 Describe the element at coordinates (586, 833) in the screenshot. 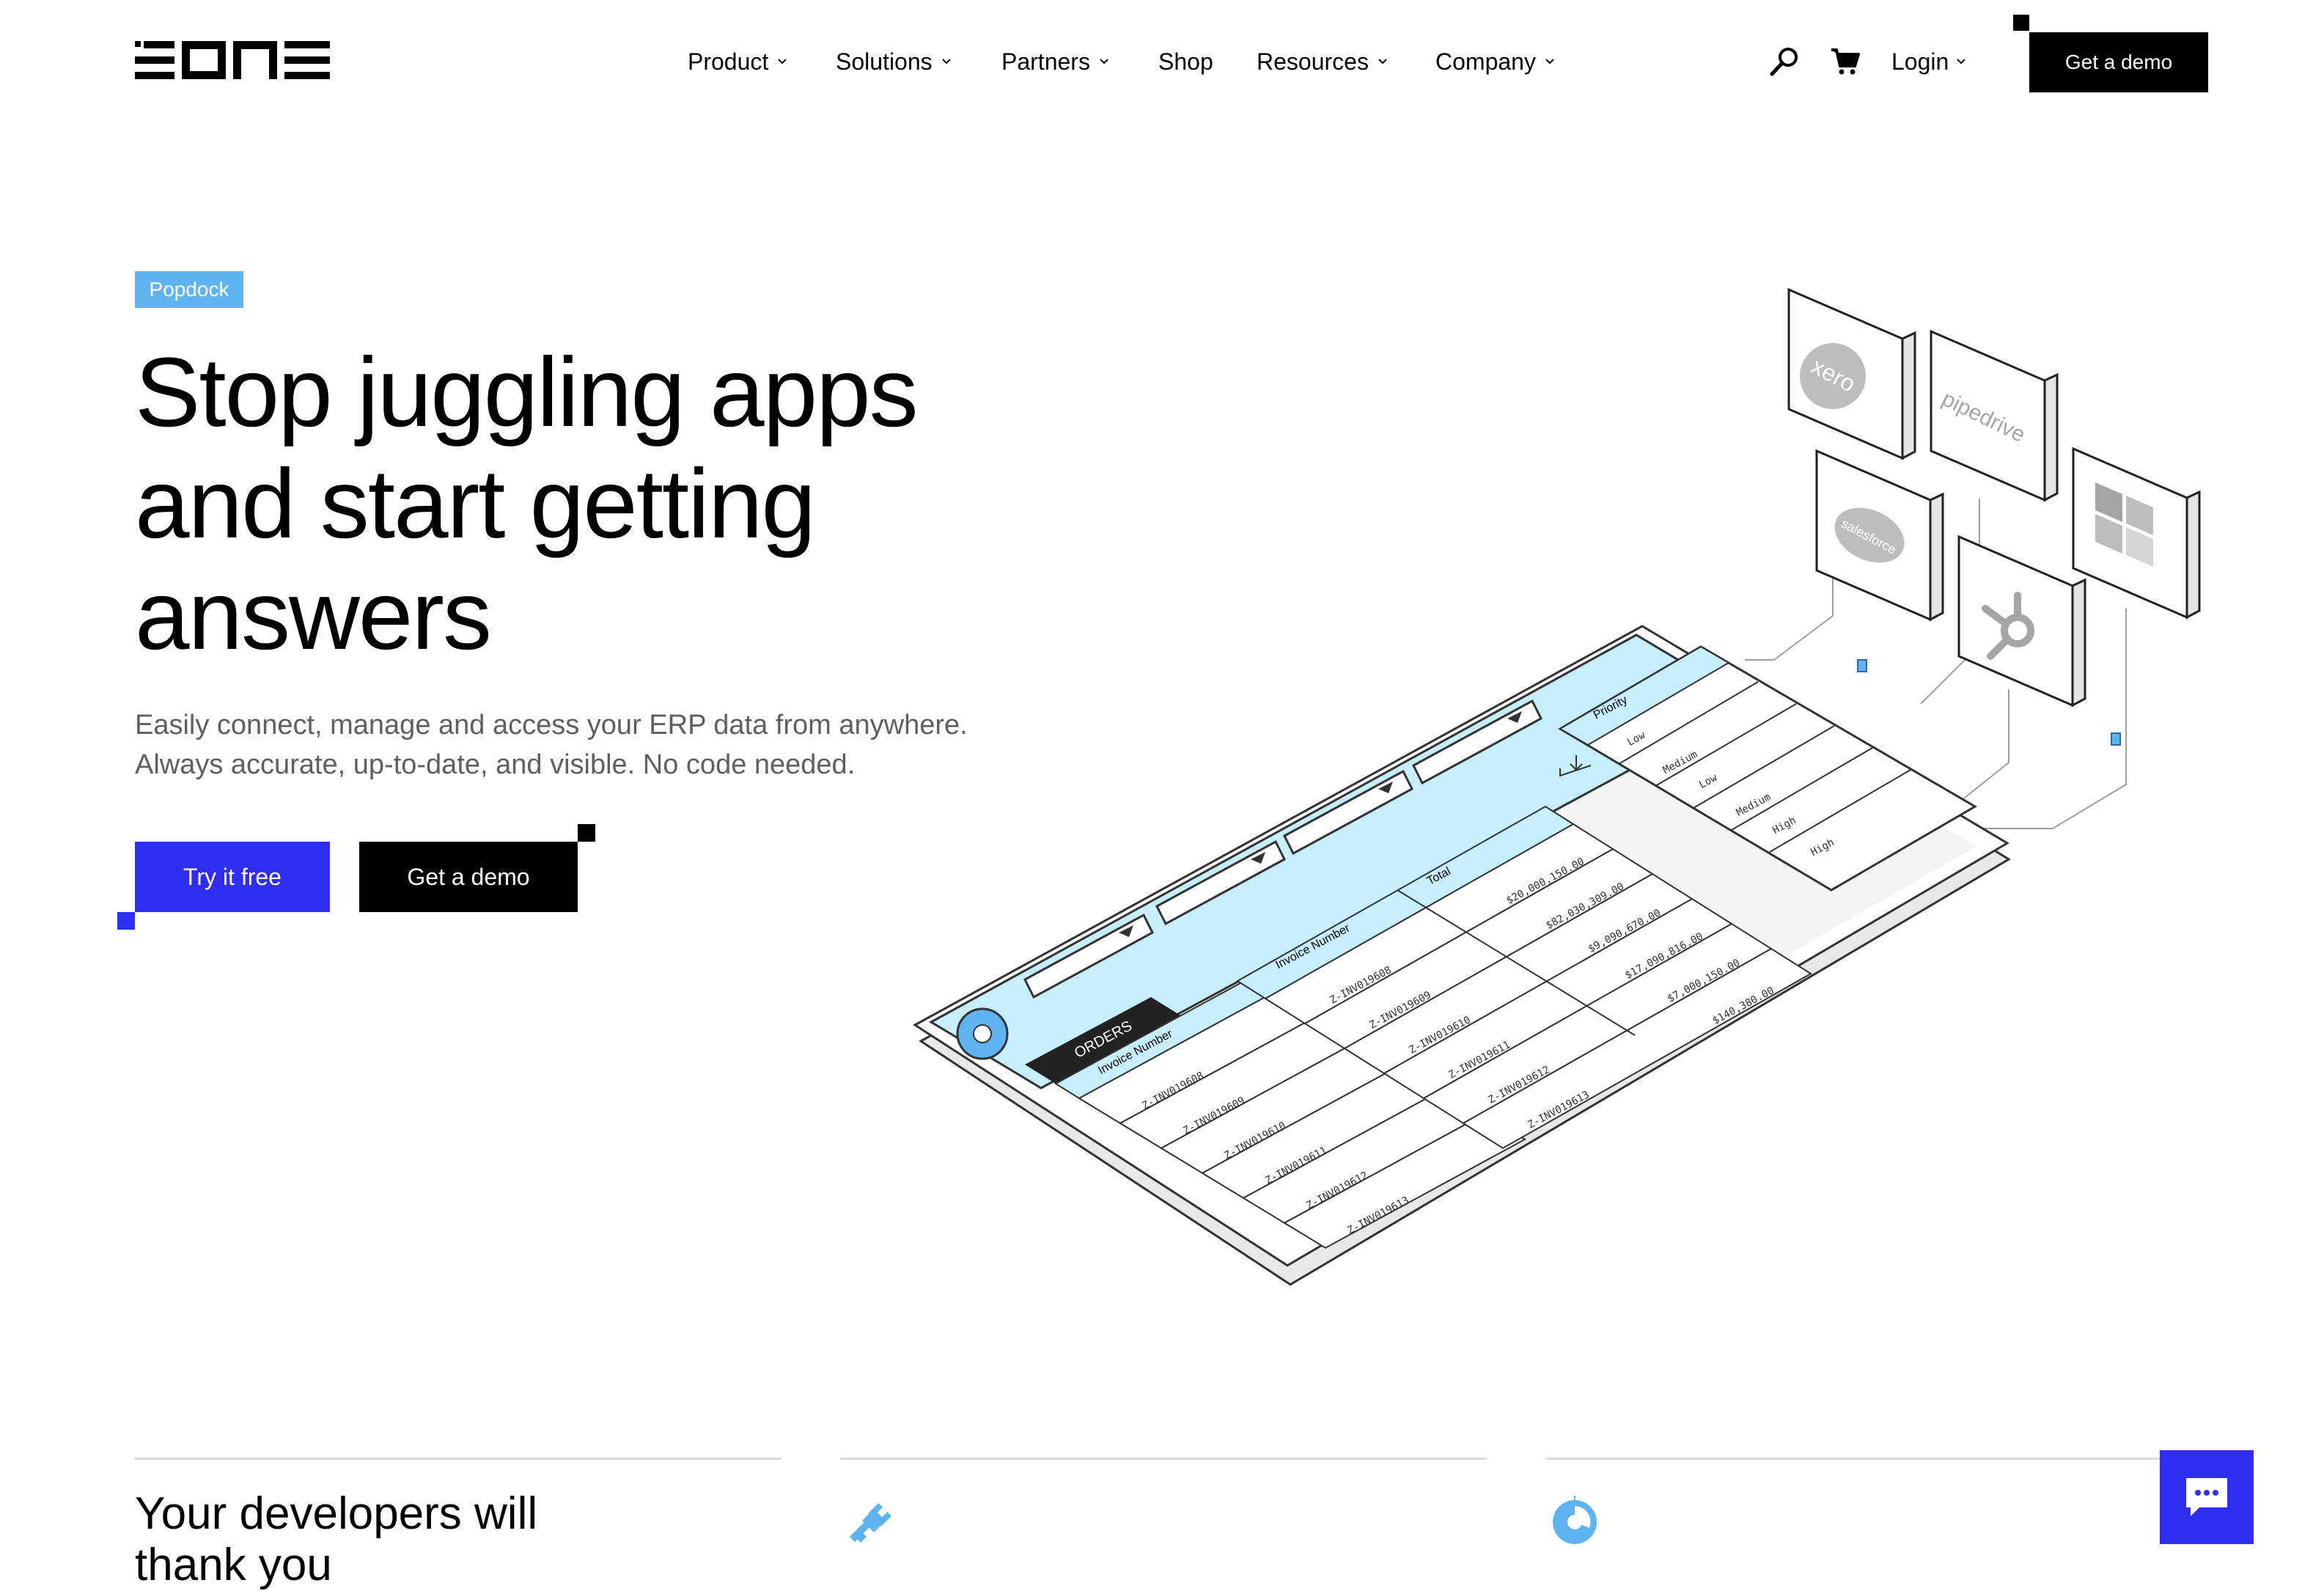

I see `black-corner-pixel` at that location.